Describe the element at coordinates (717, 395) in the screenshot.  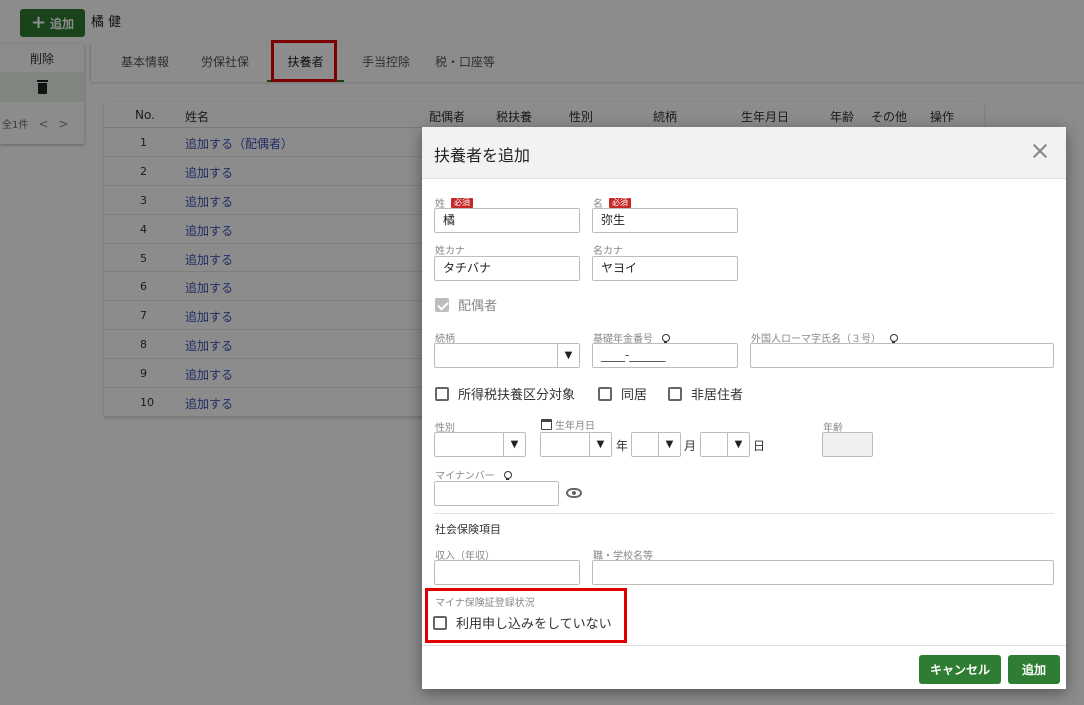
I see `nonresident-label: 非居住者` at that location.